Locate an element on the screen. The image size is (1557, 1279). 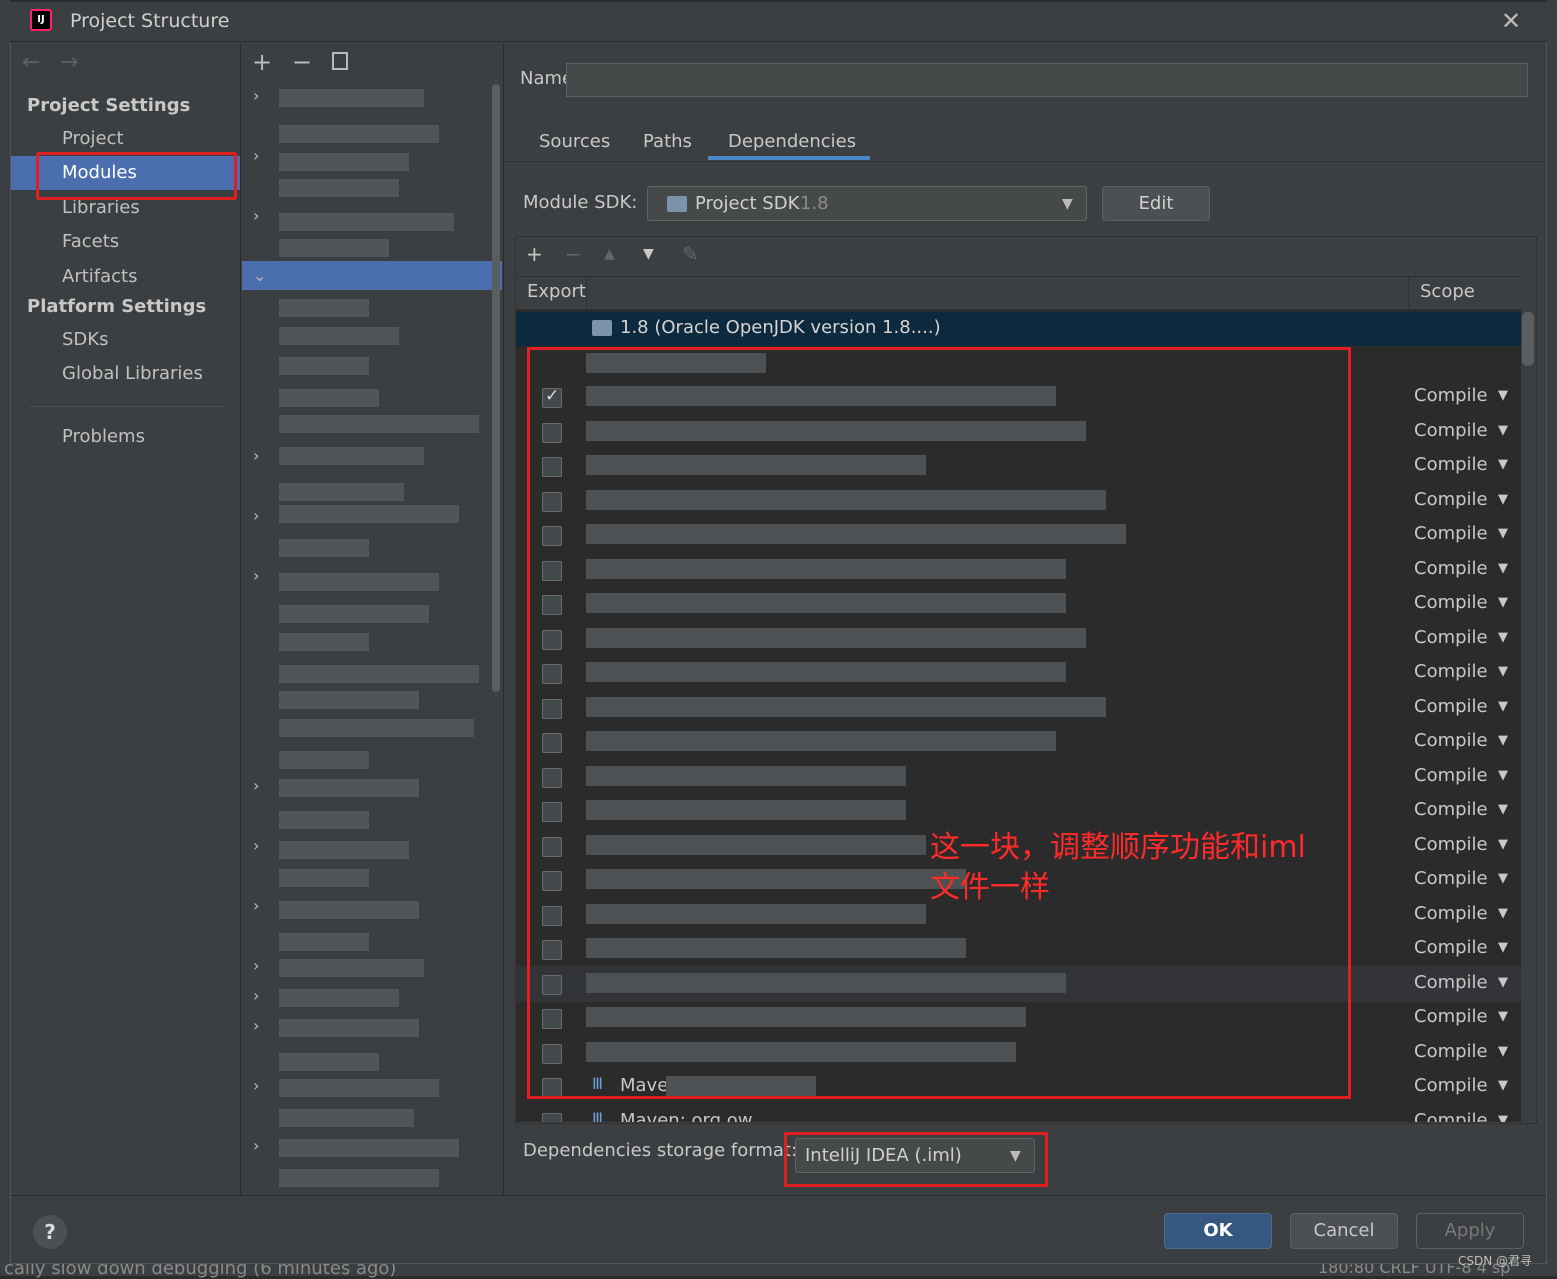
storage-format-label: Dependencies storage format: is located at coordinates (660, 1150).